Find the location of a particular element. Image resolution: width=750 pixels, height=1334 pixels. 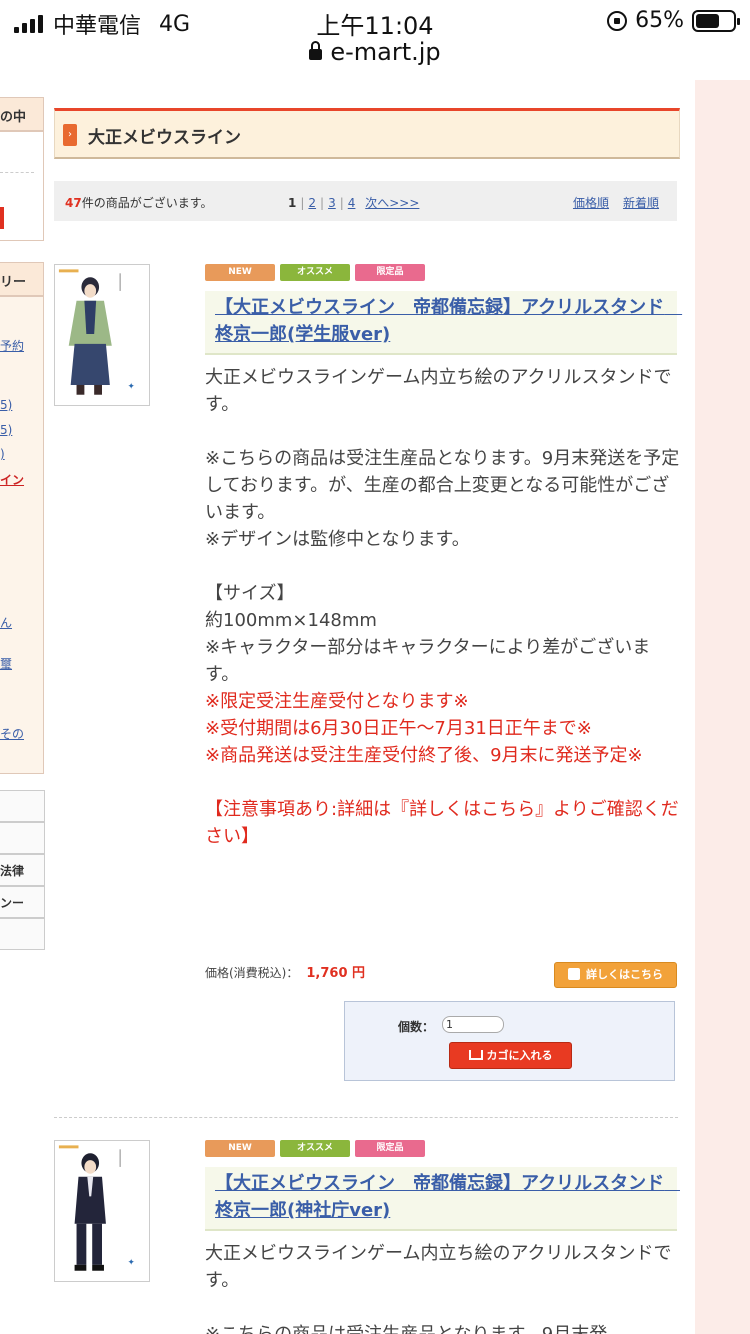

page-link: 4 is located at coordinates (352, 203).